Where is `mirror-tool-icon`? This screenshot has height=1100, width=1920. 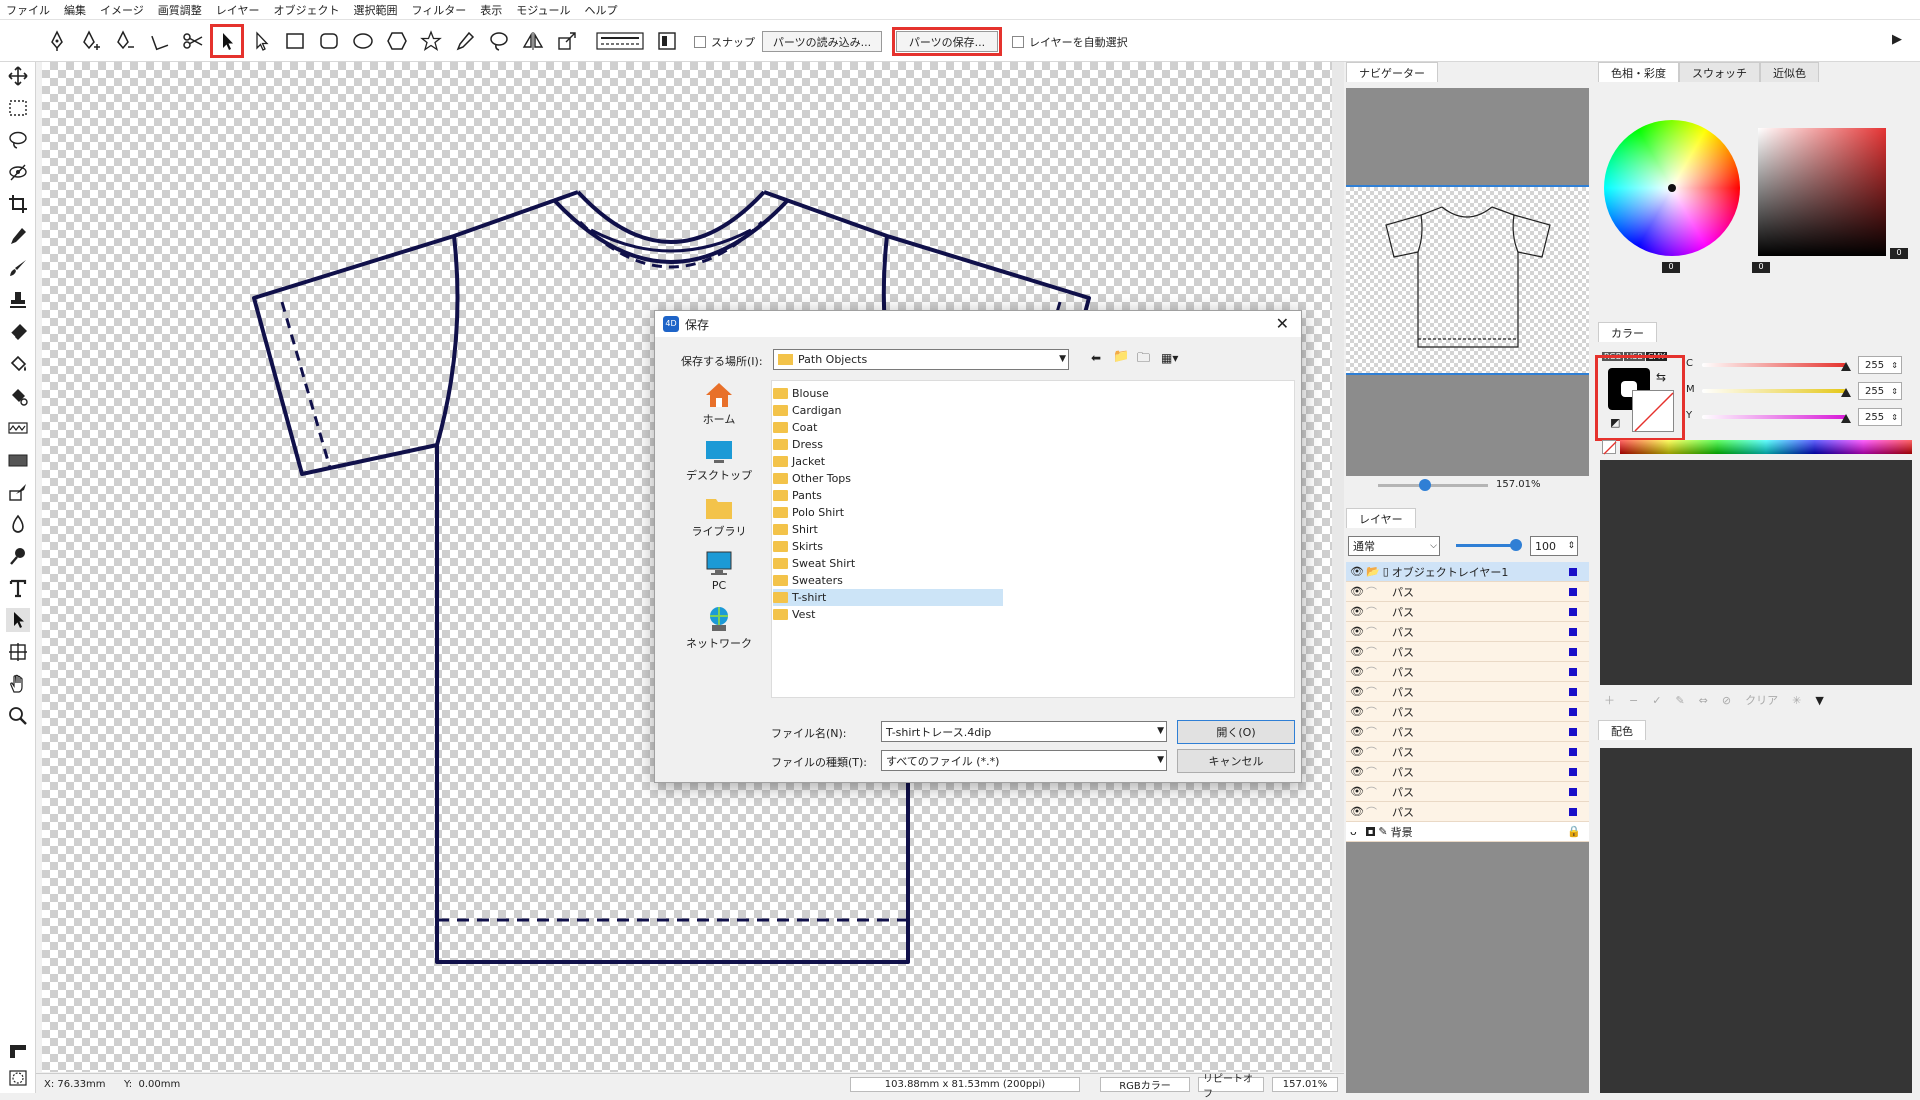
mirror-tool-icon is located at coordinates (533, 41).